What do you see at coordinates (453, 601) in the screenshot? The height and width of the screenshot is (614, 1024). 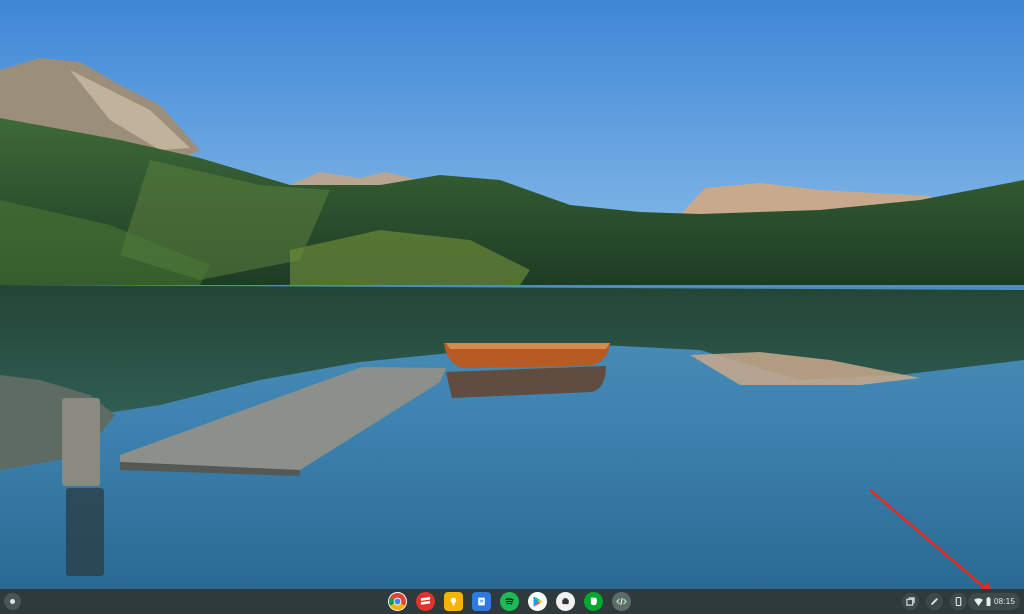 I see `keep-icon` at bounding box center [453, 601].